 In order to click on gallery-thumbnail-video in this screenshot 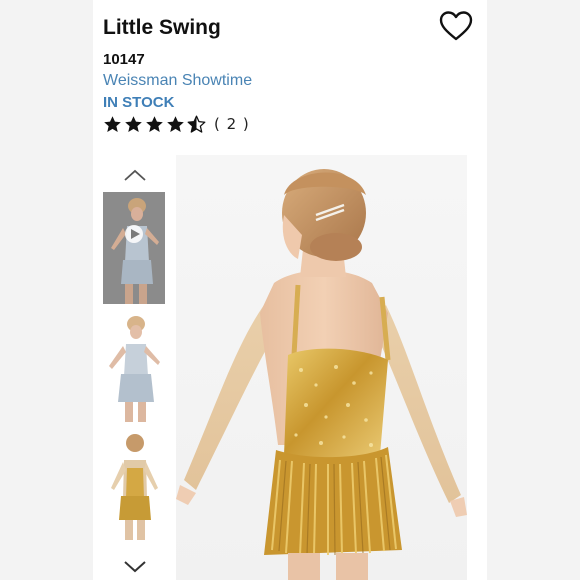, I will do `click(134, 248)`.